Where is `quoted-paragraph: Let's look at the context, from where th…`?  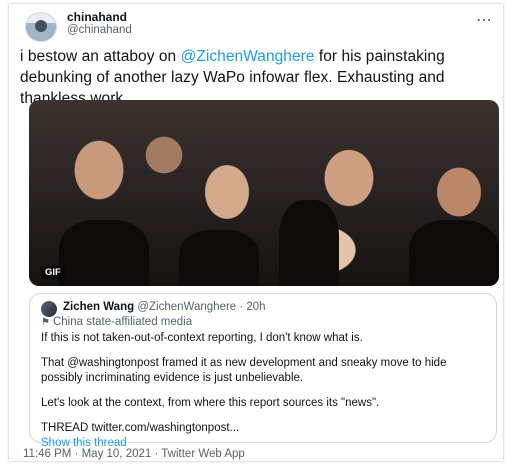
quoted-paragraph: Let's look at the context, from where th… is located at coordinates (210, 403).